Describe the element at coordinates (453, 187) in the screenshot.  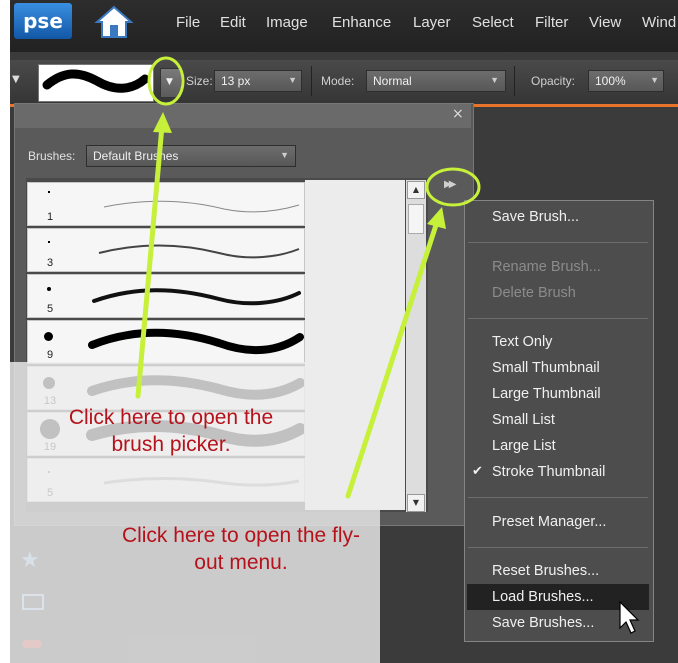
I see `highlight-ring-flyout` at that location.